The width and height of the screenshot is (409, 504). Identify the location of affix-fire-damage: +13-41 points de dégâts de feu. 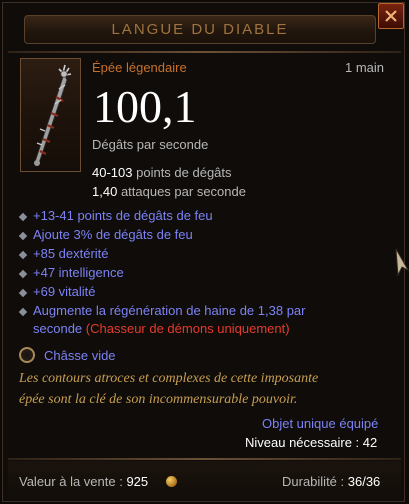
(123, 215).